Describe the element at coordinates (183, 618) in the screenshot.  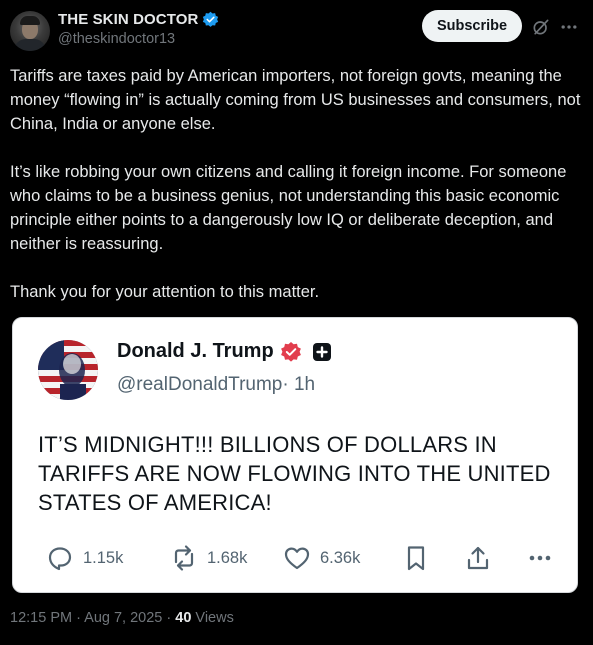
I see `views-count: 40` at that location.